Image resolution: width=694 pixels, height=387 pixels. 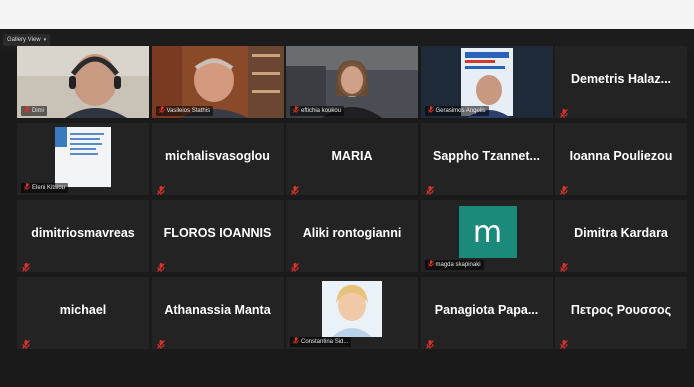 I want to click on participant-tile: Πετρος Ρουσσος, so click(x=621, y=313).